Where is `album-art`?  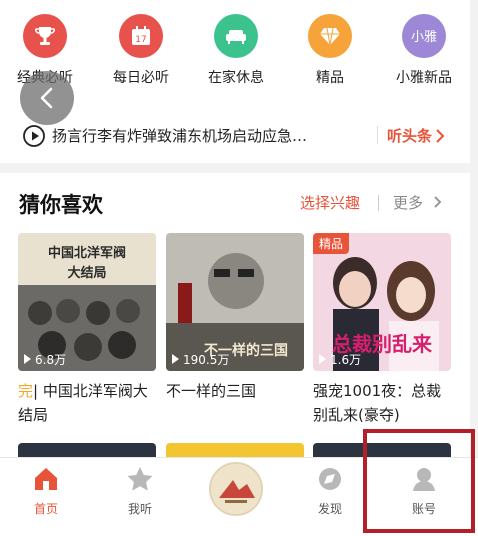 album-art is located at coordinates (236, 489).